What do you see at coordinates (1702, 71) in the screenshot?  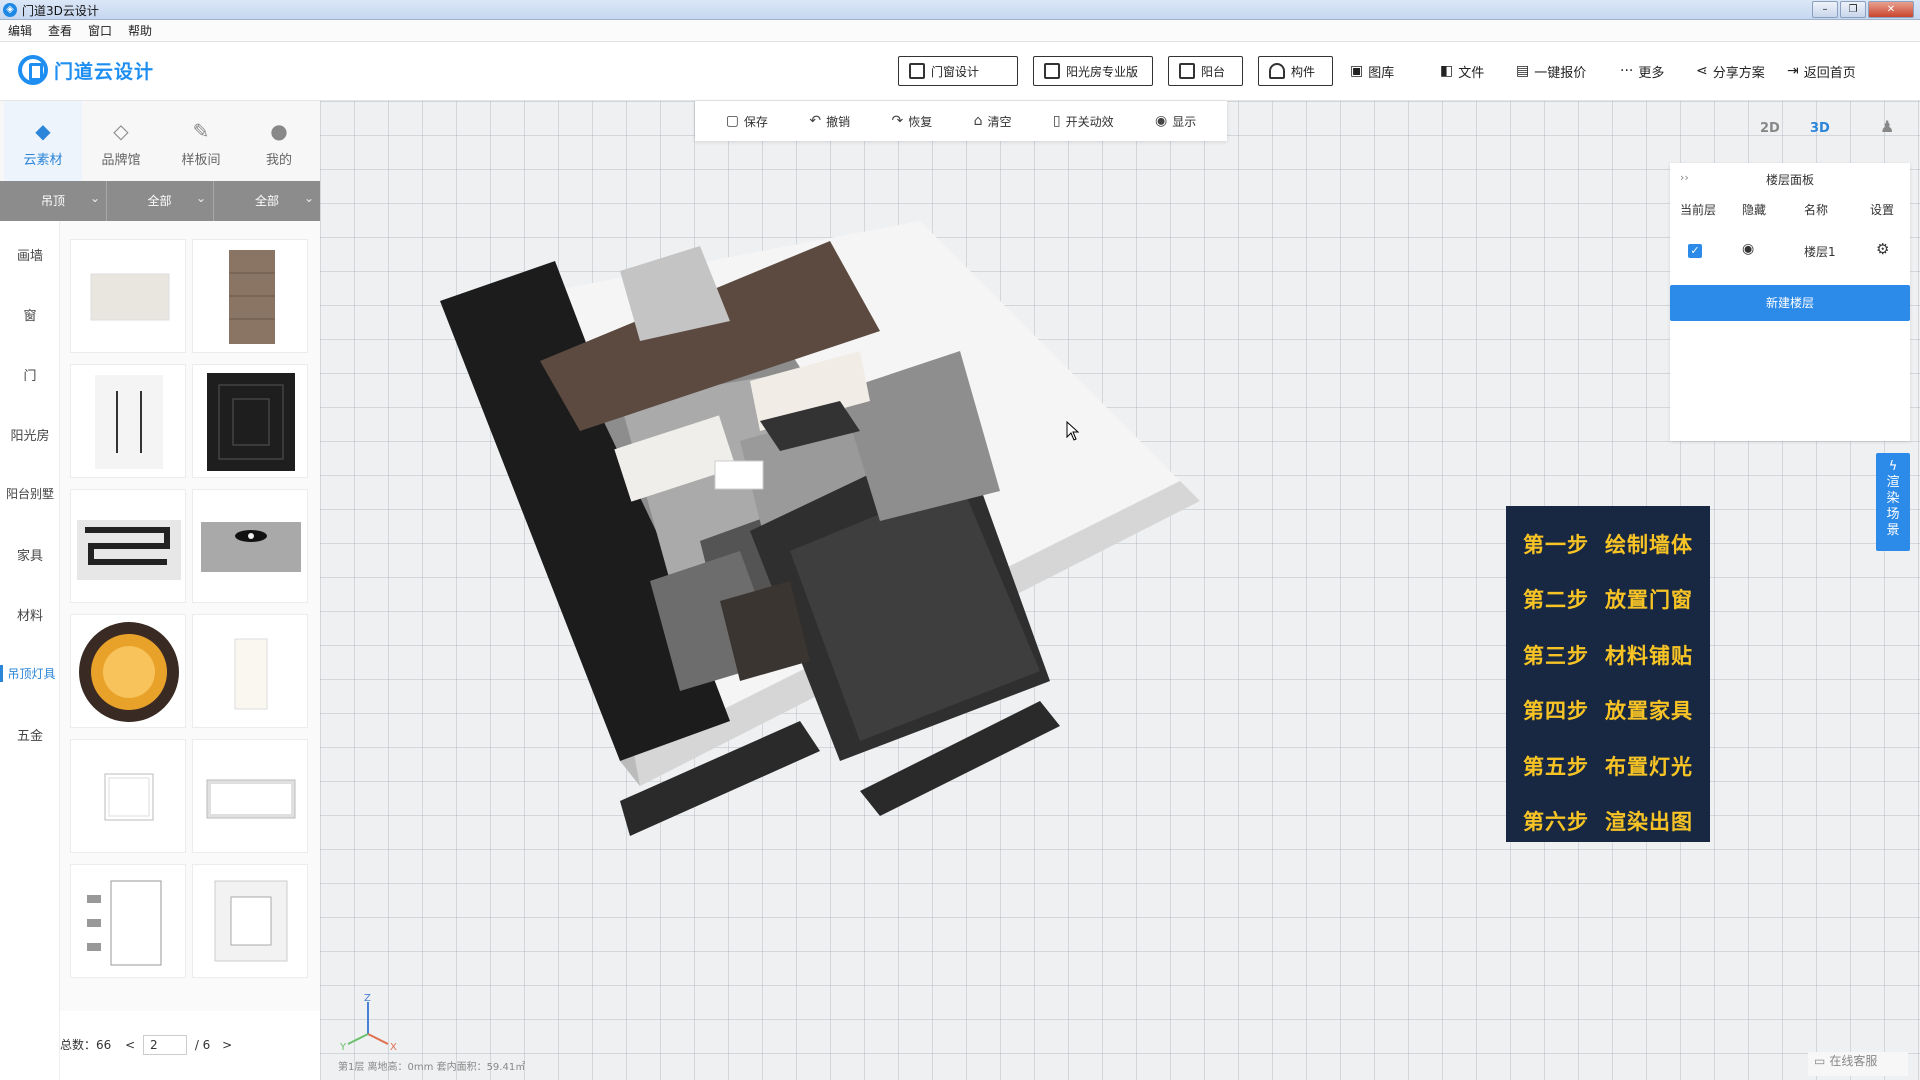 I see `share-icon: ⋖` at bounding box center [1702, 71].